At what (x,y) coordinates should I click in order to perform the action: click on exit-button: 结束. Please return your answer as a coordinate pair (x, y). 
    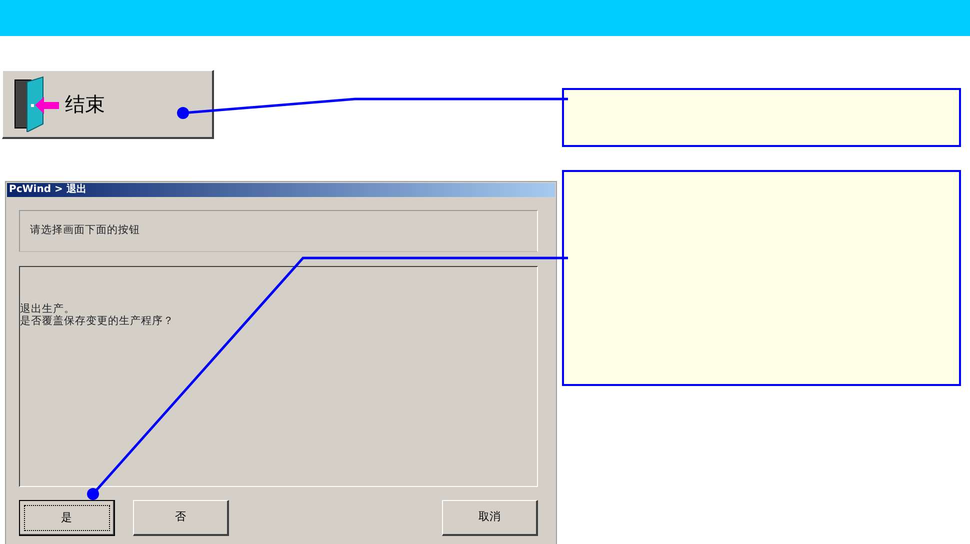
    Looking at the image, I should click on (108, 104).